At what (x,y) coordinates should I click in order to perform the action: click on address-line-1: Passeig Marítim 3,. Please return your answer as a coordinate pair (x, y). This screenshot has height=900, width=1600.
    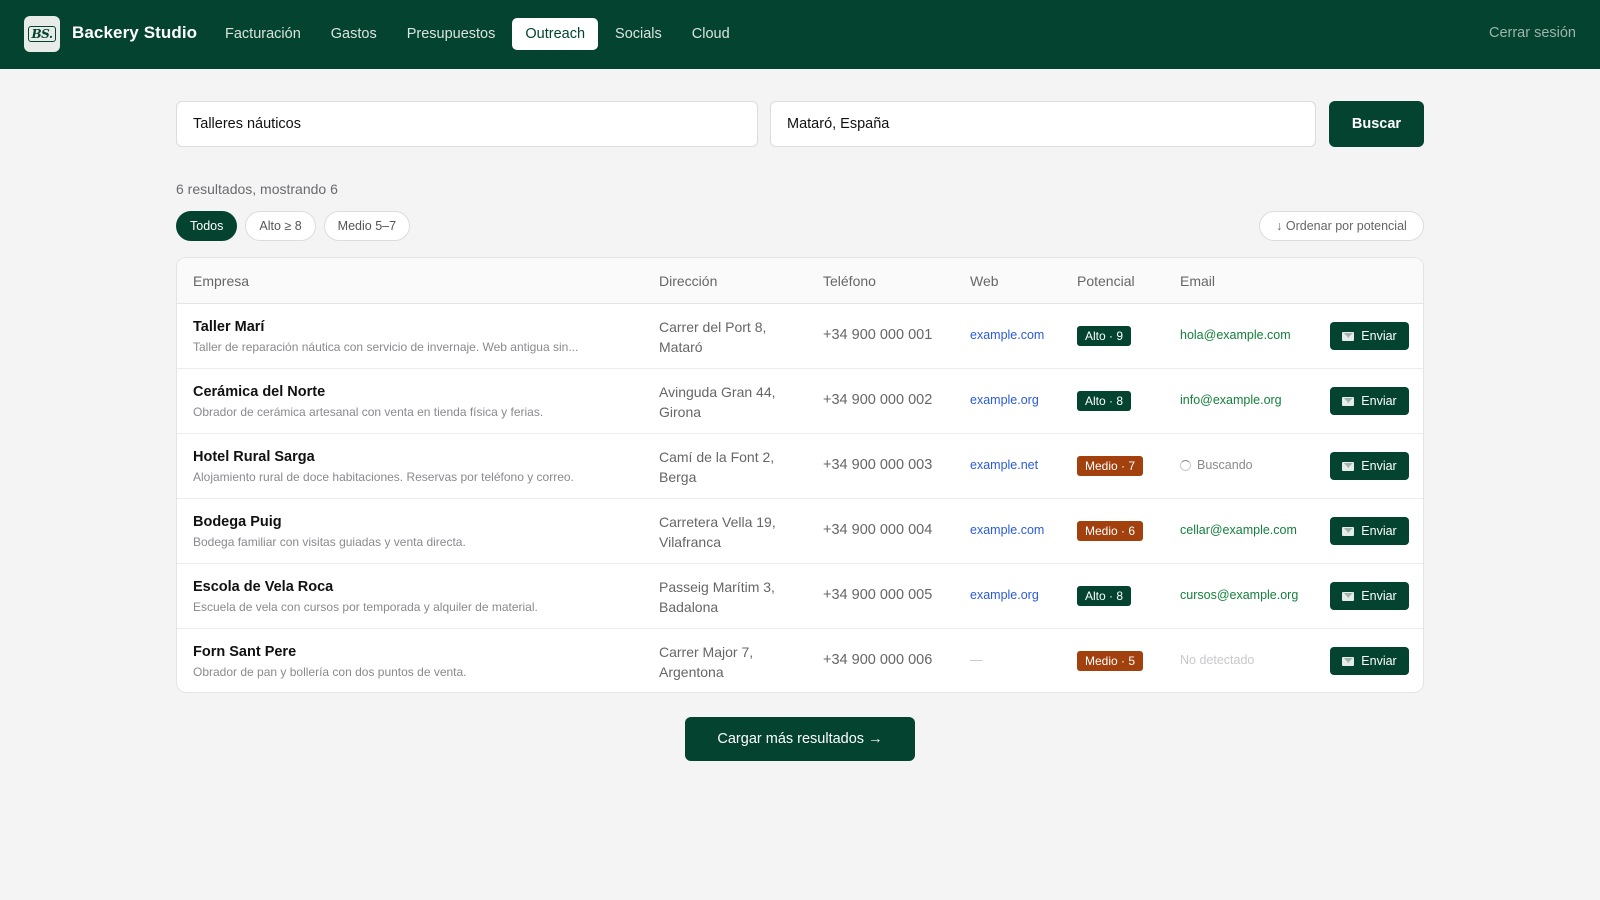
    Looking at the image, I should click on (717, 587).